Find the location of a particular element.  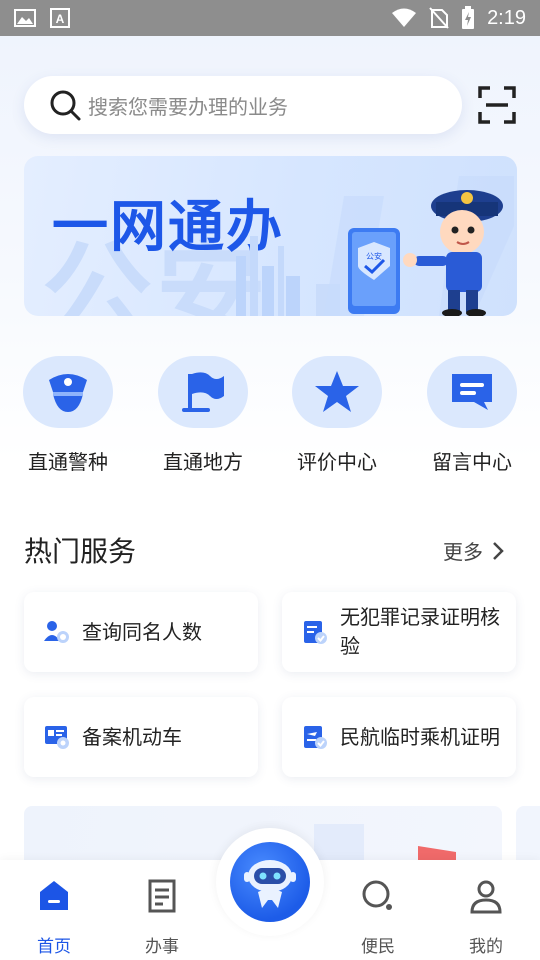

service-card-same-name: 查询同名人数 is located at coordinates (141, 632).